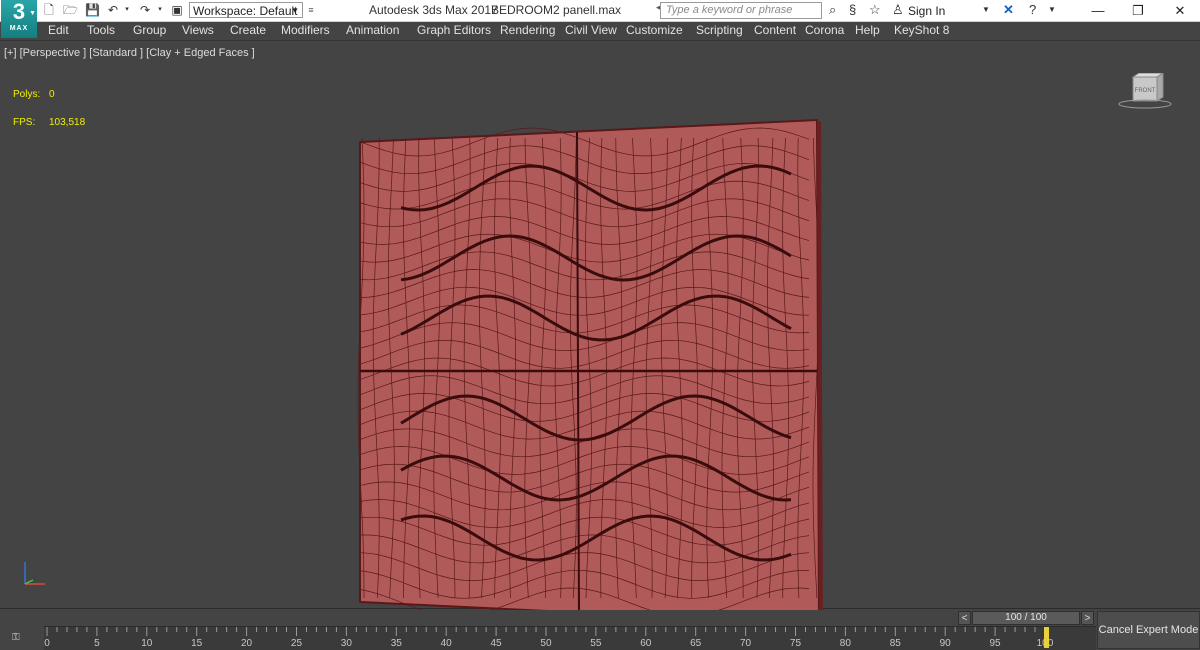  I want to click on open-file-icon: 🗁, so click(70, 10).